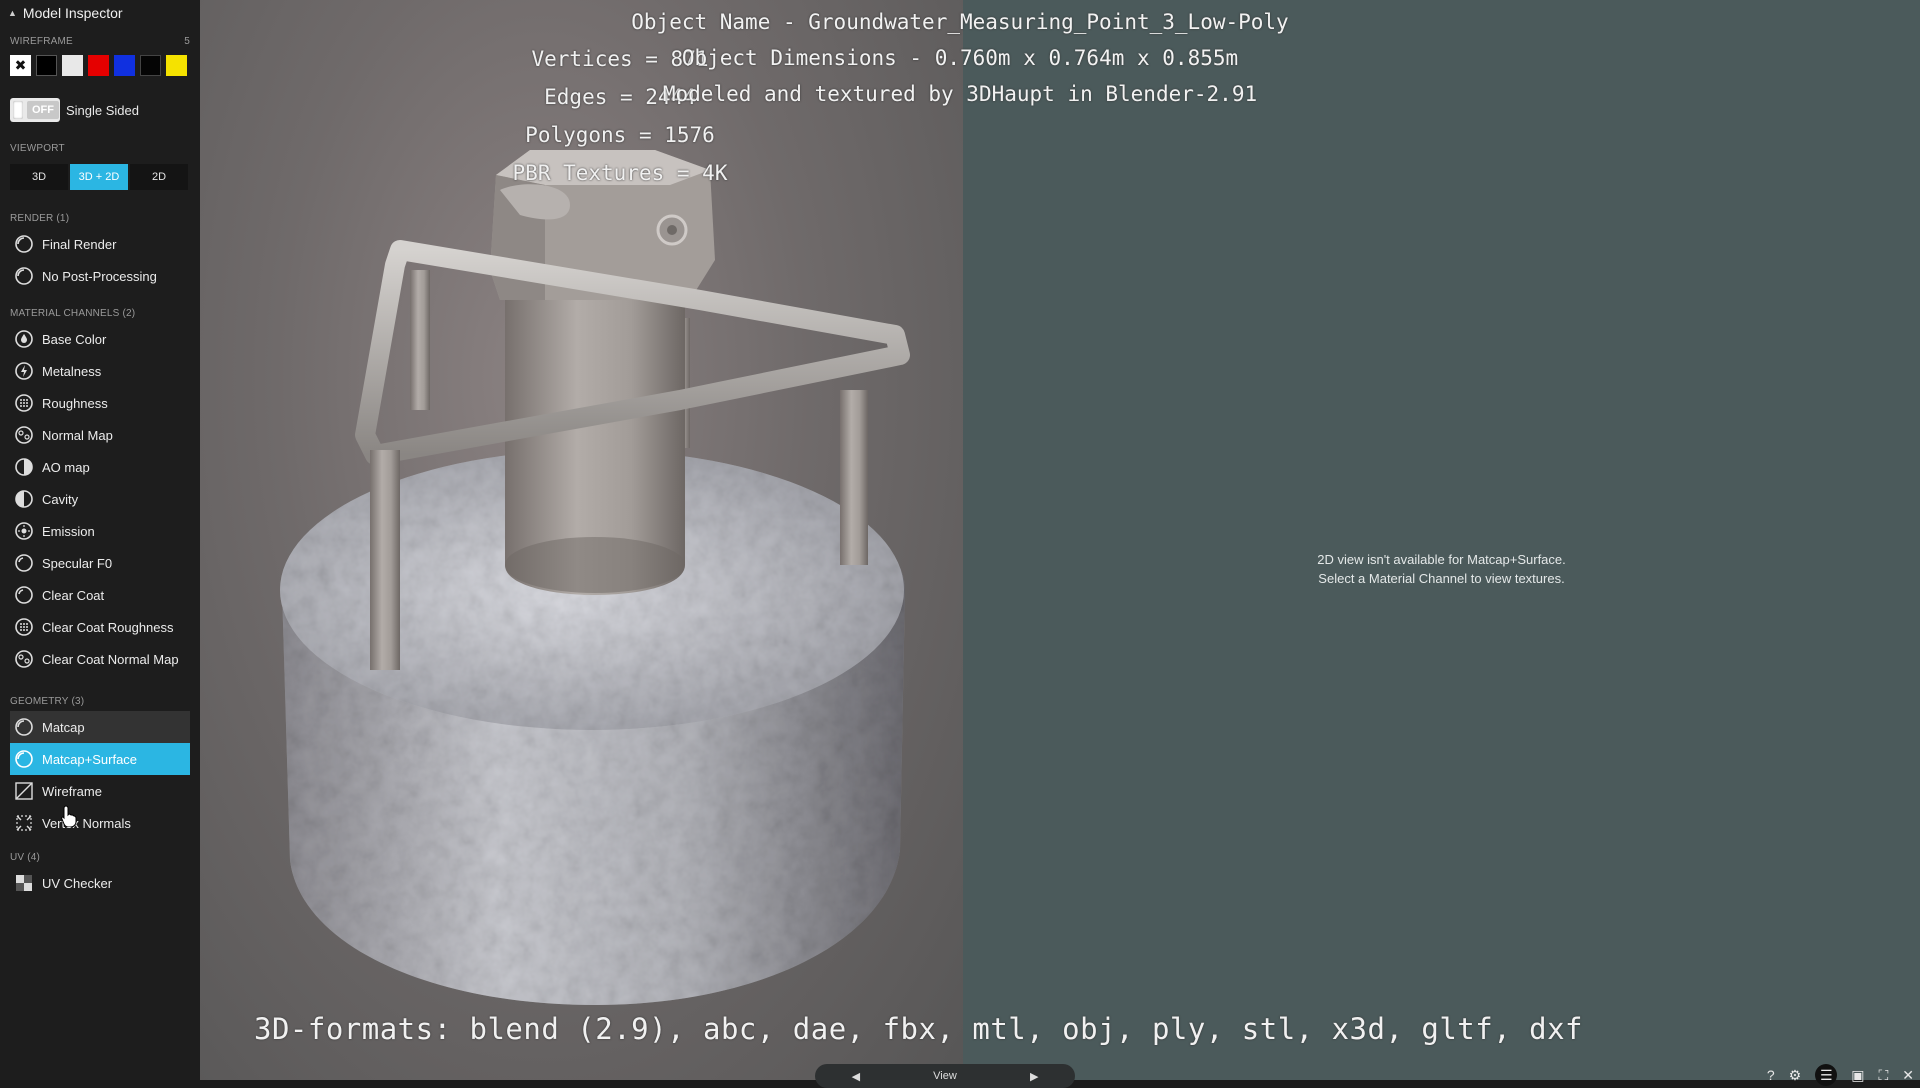 The width and height of the screenshot is (1920, 1088). Describe the element at coordinates (72, 65) in the screenshot. I see `swatch-light-gray` at that location.